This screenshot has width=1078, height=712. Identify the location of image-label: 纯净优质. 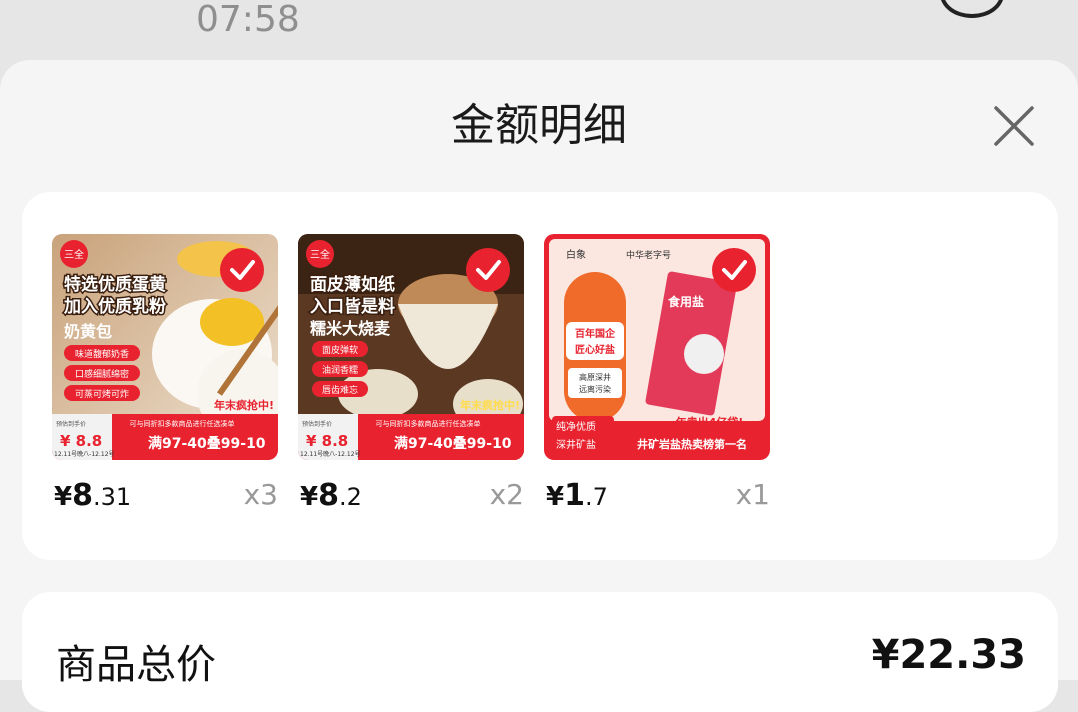
(576, 426).